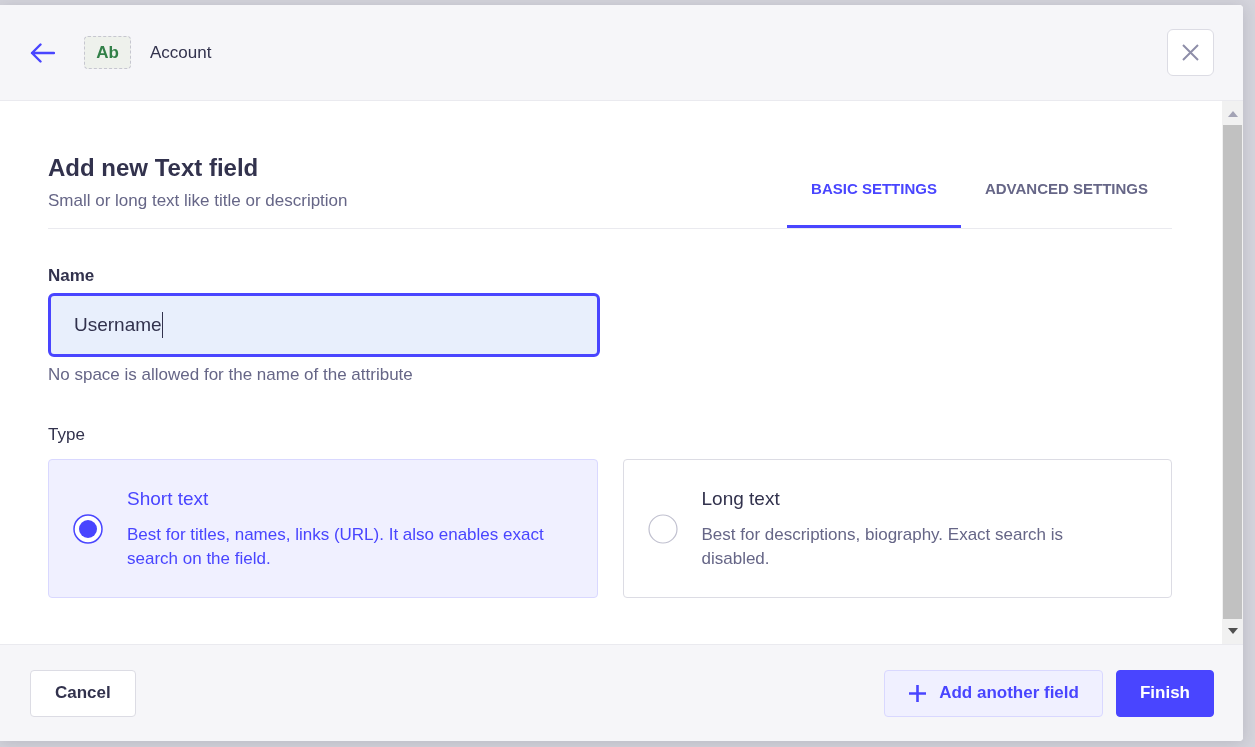 This screenshot has height=747, width=1255. Describe the element at coordinates (154, 168) in the screenshot. I see `dialog-title: Add new Text field` at that location.